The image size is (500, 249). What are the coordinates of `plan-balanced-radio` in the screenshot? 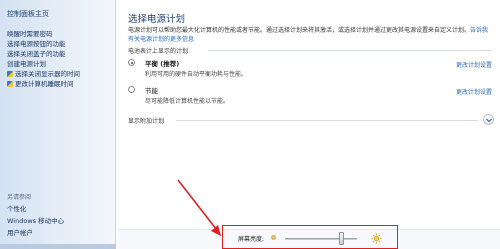 It's located at (131, 62).